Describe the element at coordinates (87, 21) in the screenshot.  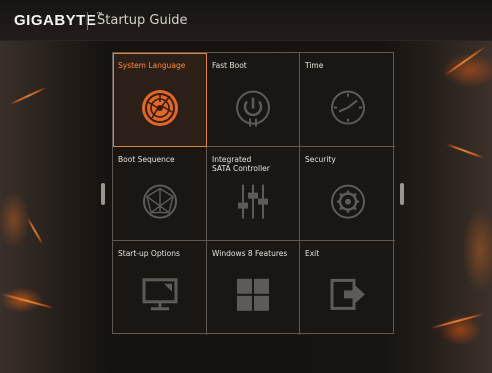
I see `header-divider` at that location.